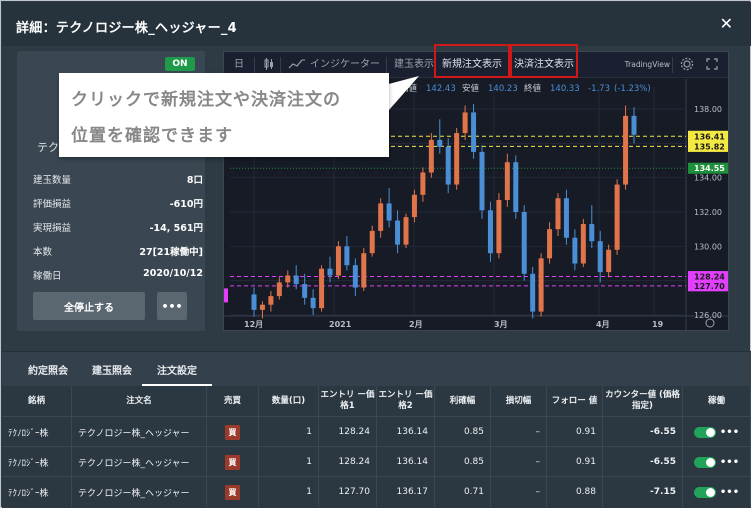  I want to click on column-header: 利確幅, so click(463, 401).